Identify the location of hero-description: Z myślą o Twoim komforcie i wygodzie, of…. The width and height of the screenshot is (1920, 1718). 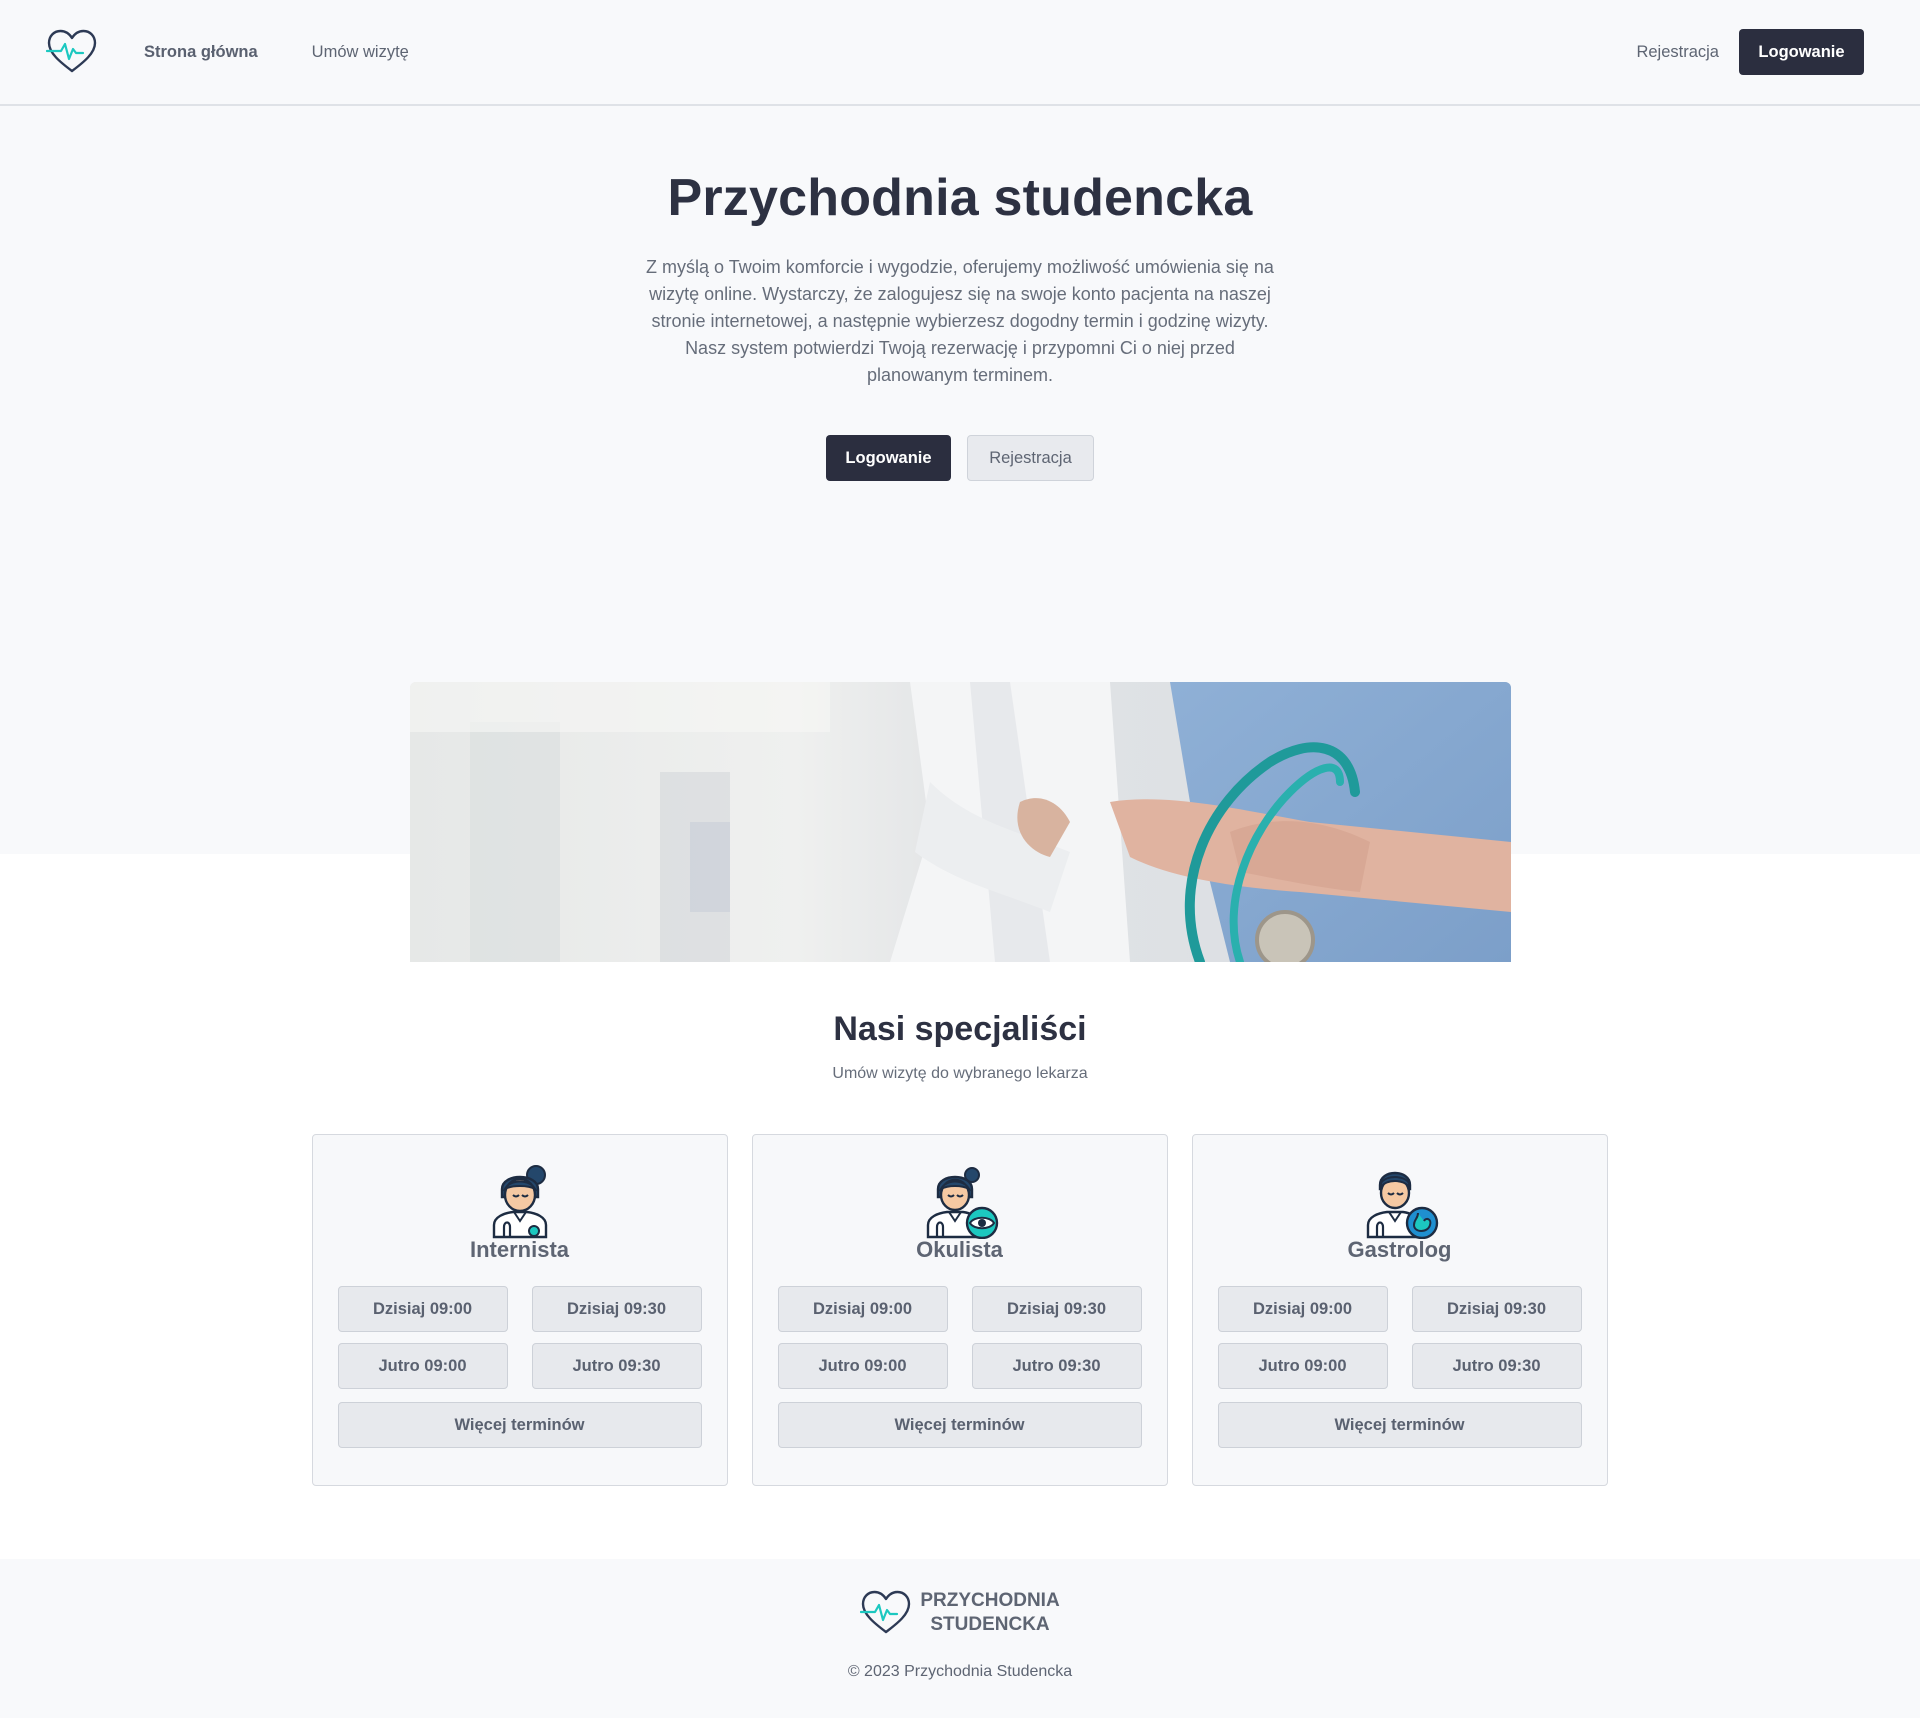
(960, 321).